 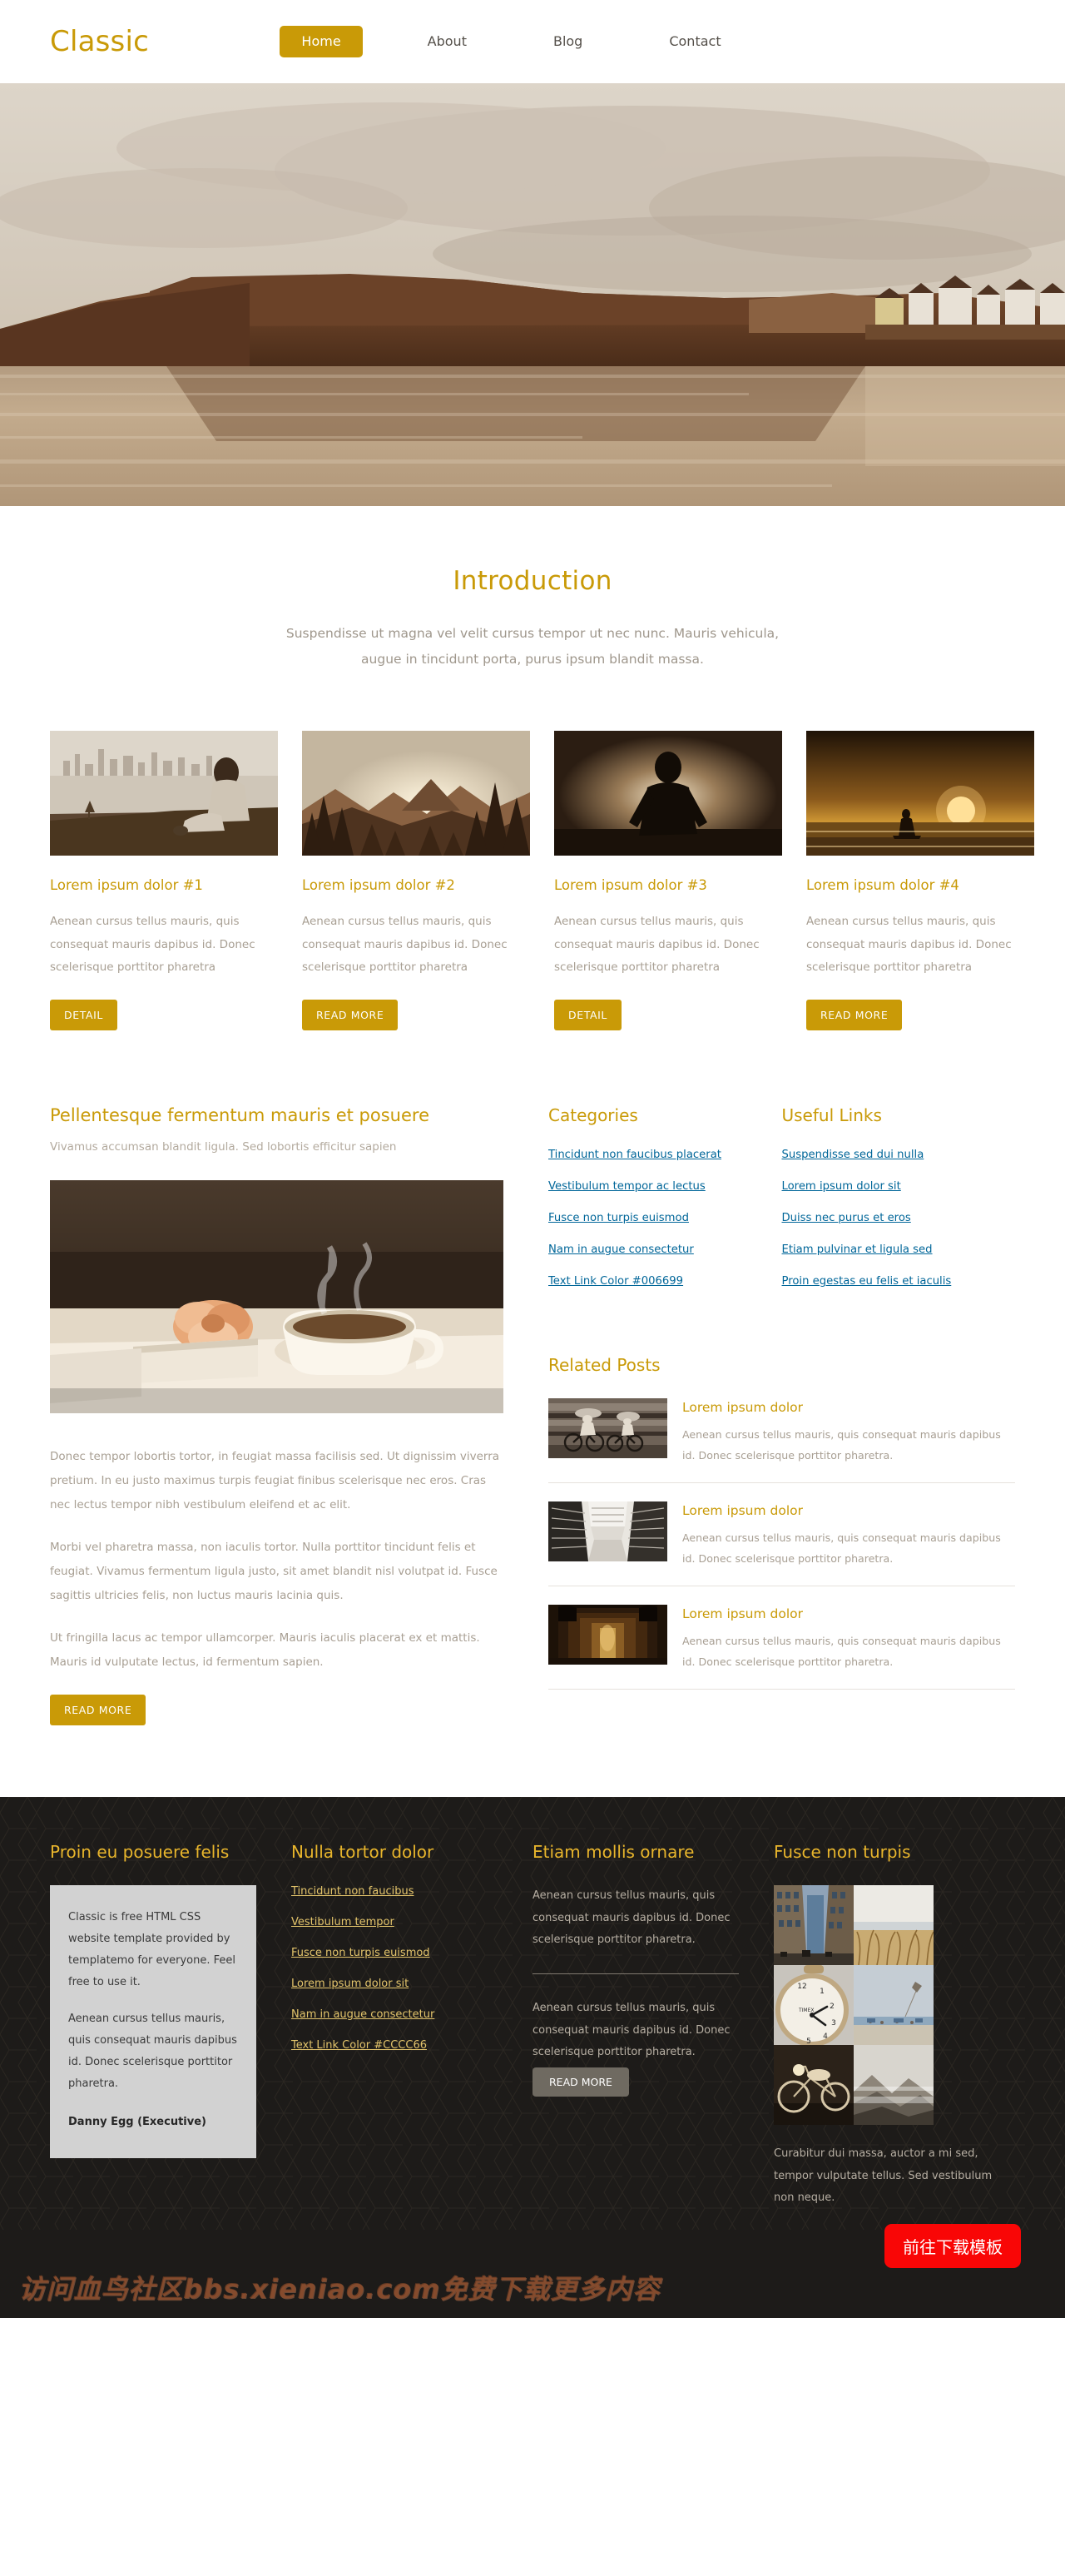 I want to click on introduction-title: Introduction, so click(x=532, y=581).